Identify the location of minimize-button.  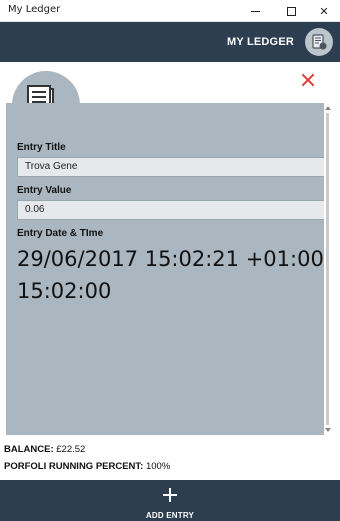
(255, 11).